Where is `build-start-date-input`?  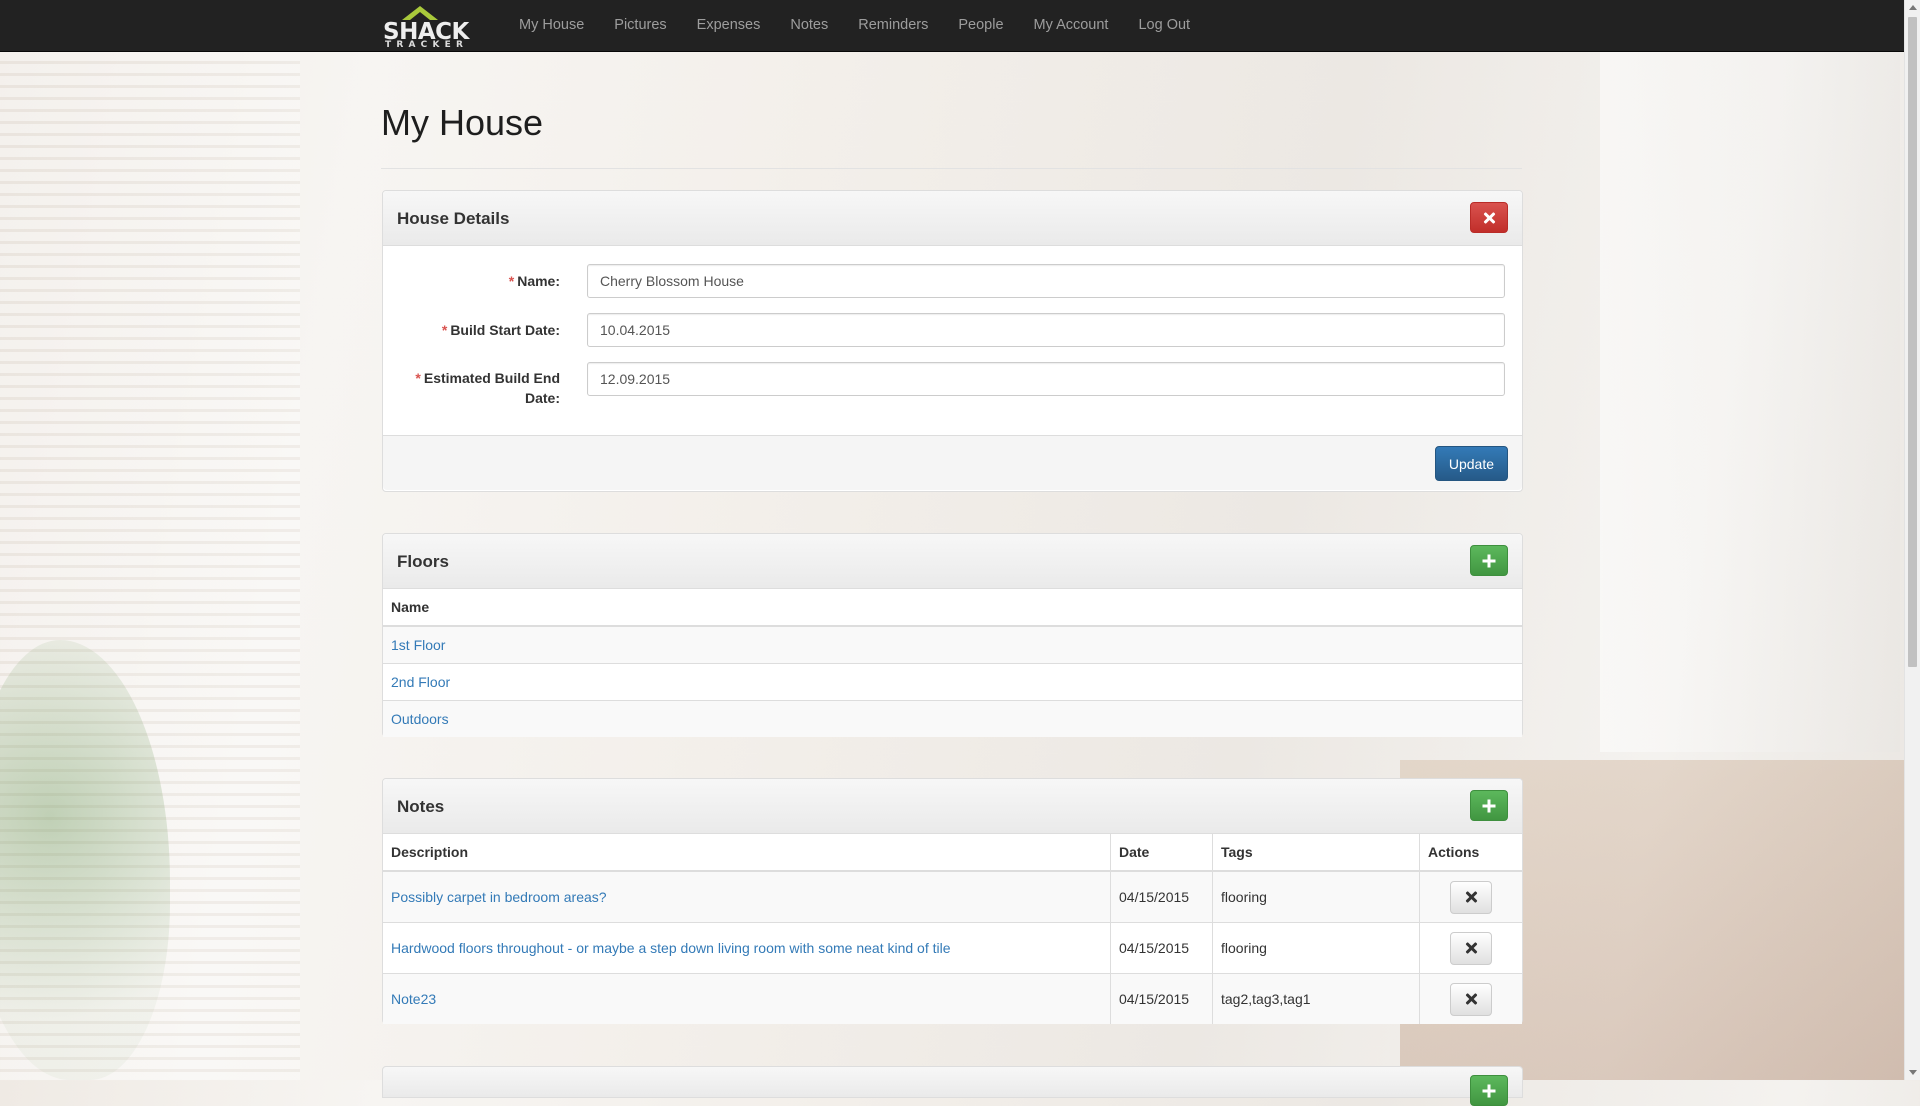
build-start-date-input is located at coordinates (1046, 330).